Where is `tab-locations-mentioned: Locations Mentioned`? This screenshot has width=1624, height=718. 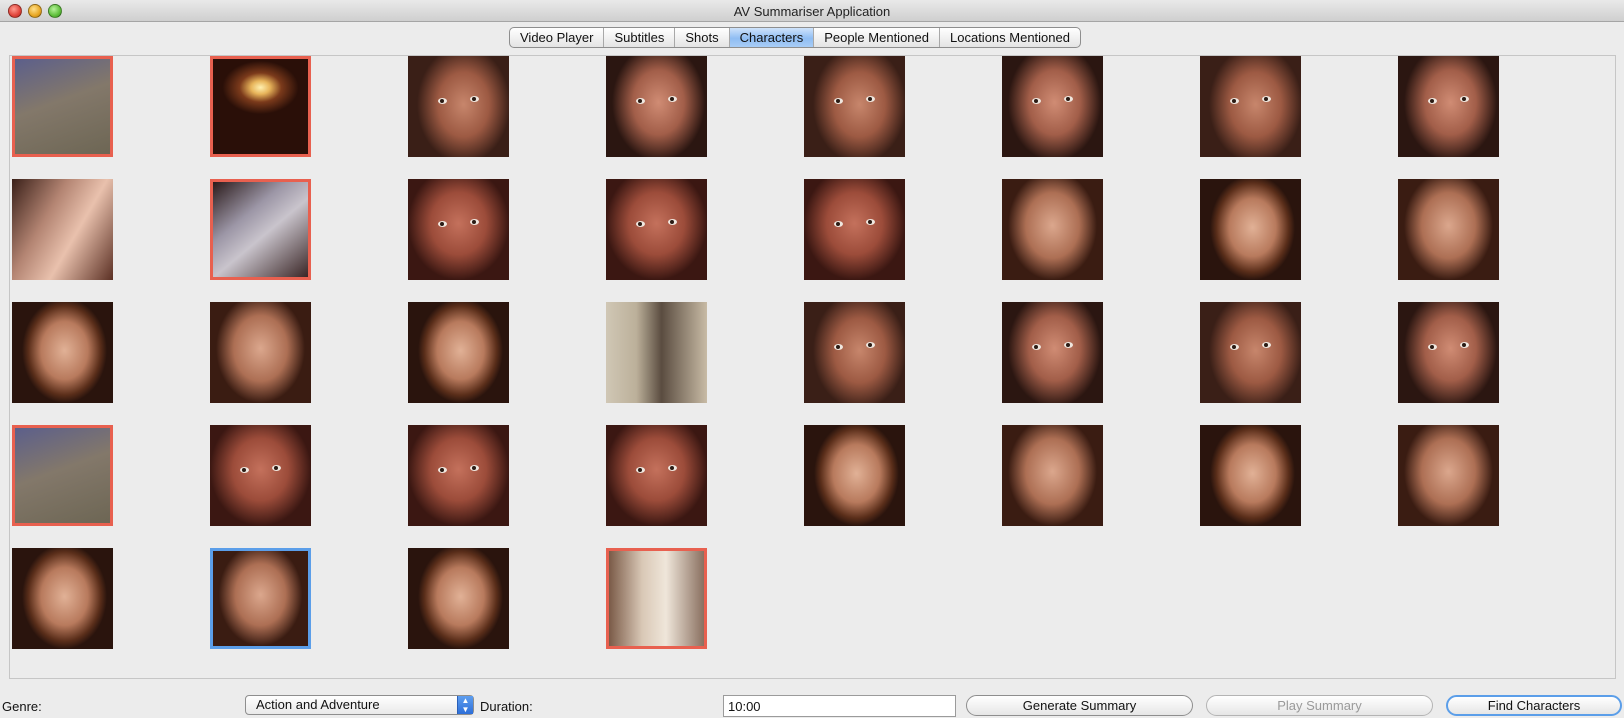 tab-locations-mentioned: Locations Mentioned is located at coordinates (1010, 37).